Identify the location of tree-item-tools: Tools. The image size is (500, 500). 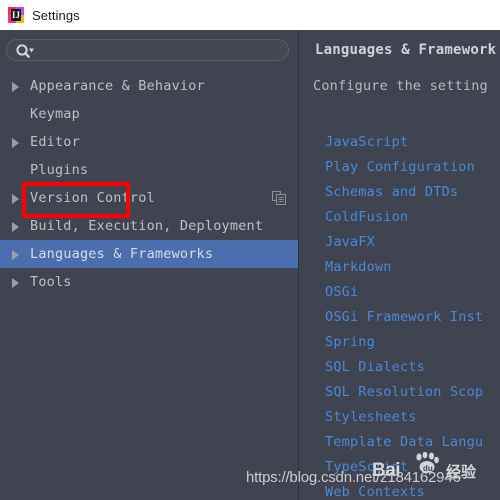
(149, 282).